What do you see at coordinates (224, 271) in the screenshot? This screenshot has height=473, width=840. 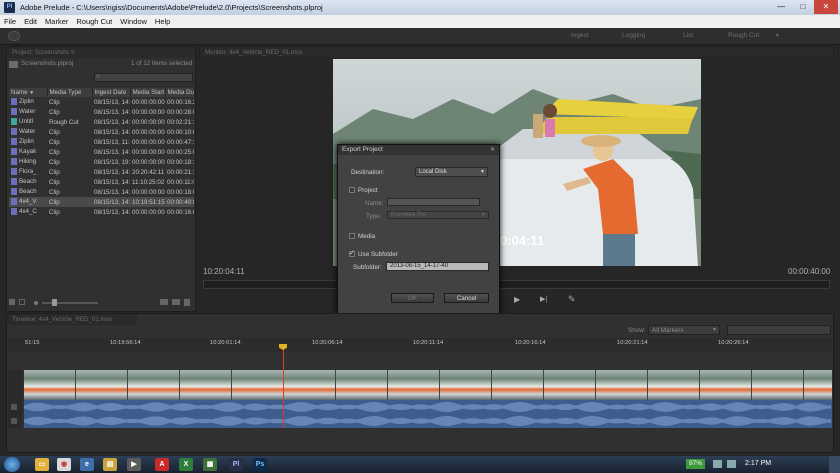 I see `current-timecode: 10:20:04:11` at bounding box center [224, 271].